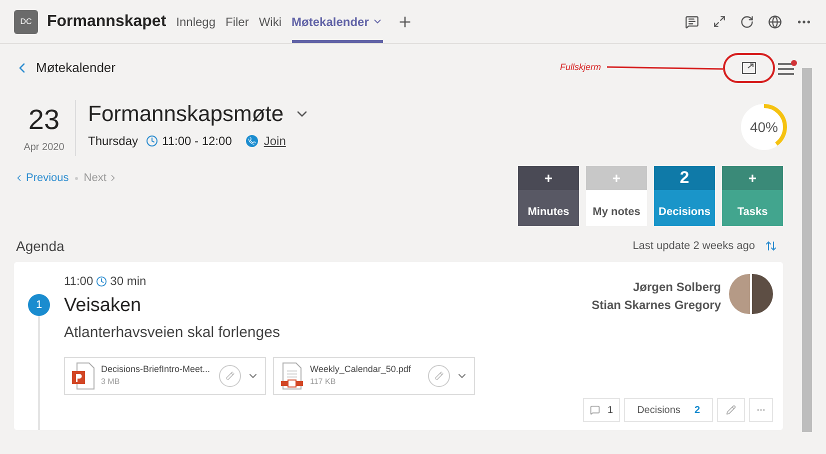  I want to click on meeting-month-year: Apr 2020, so click(44, 148).